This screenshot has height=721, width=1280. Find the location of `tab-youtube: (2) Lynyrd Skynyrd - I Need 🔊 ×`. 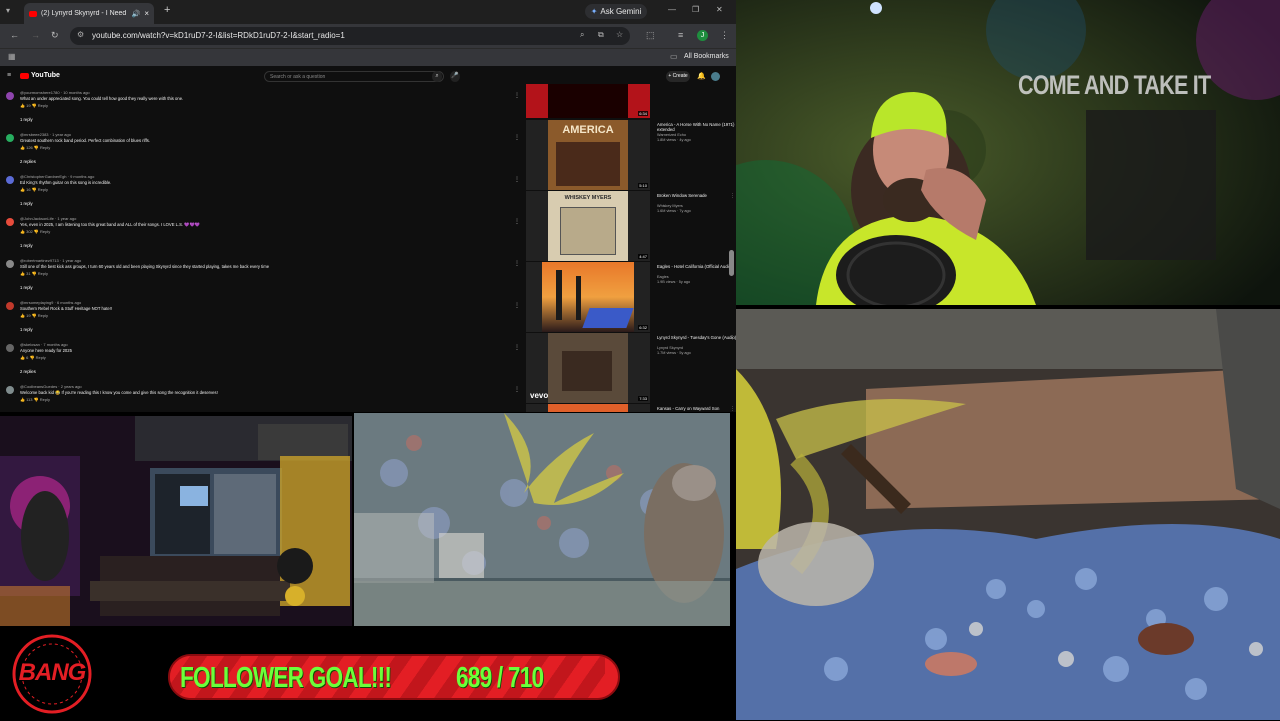

tab-youtube: (2) Lynyrd Skynyrd - I Need 🔊 × is located at coordinates (89, 13).